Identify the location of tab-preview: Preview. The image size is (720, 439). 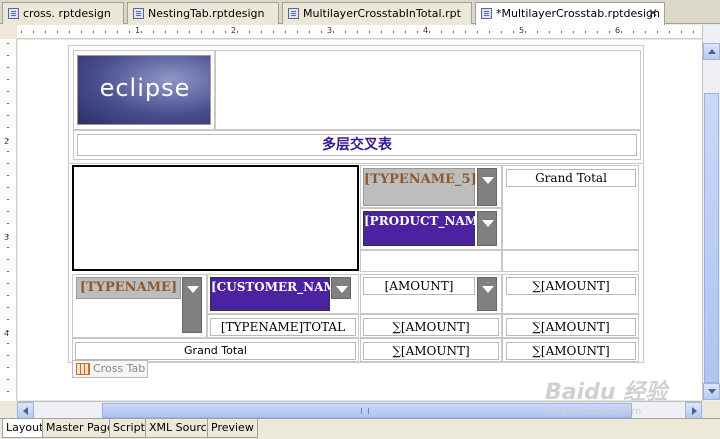
(232, 428).